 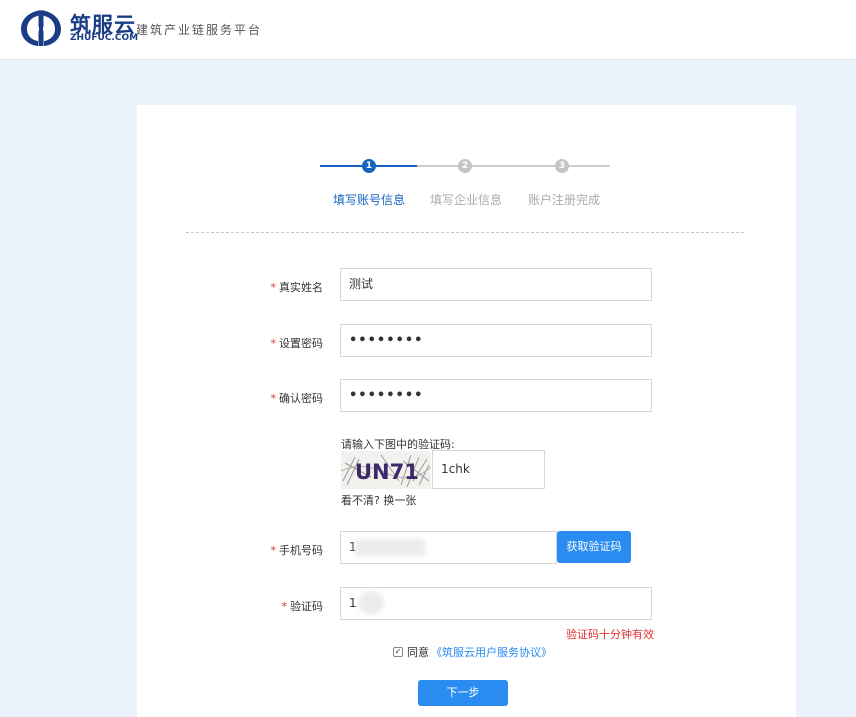 What do you see at coordinates (301, 550) in the screenshot?
I see `phone-label-text: 手机号码` at bounding box center [301, 550].